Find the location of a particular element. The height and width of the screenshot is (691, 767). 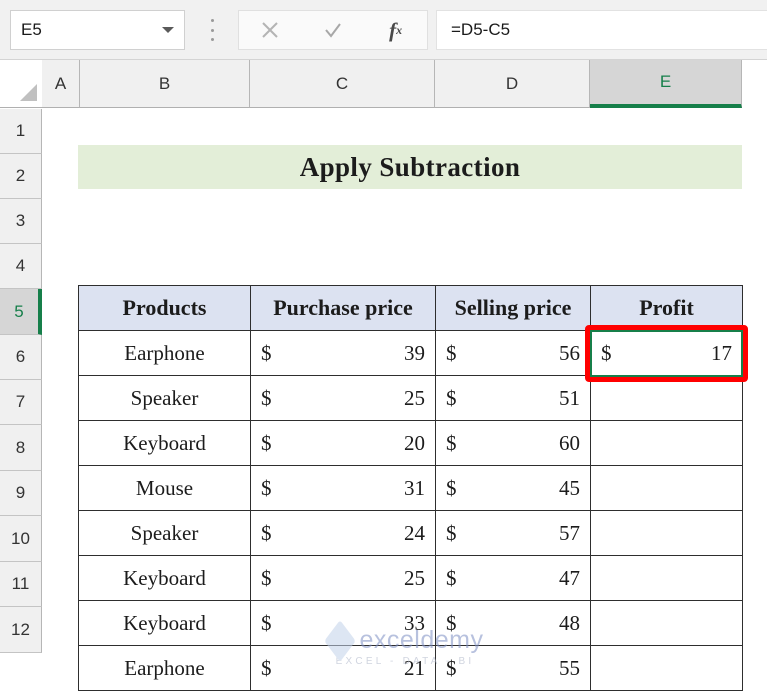

fx-icon: fx is located at coordinates (395, 30).